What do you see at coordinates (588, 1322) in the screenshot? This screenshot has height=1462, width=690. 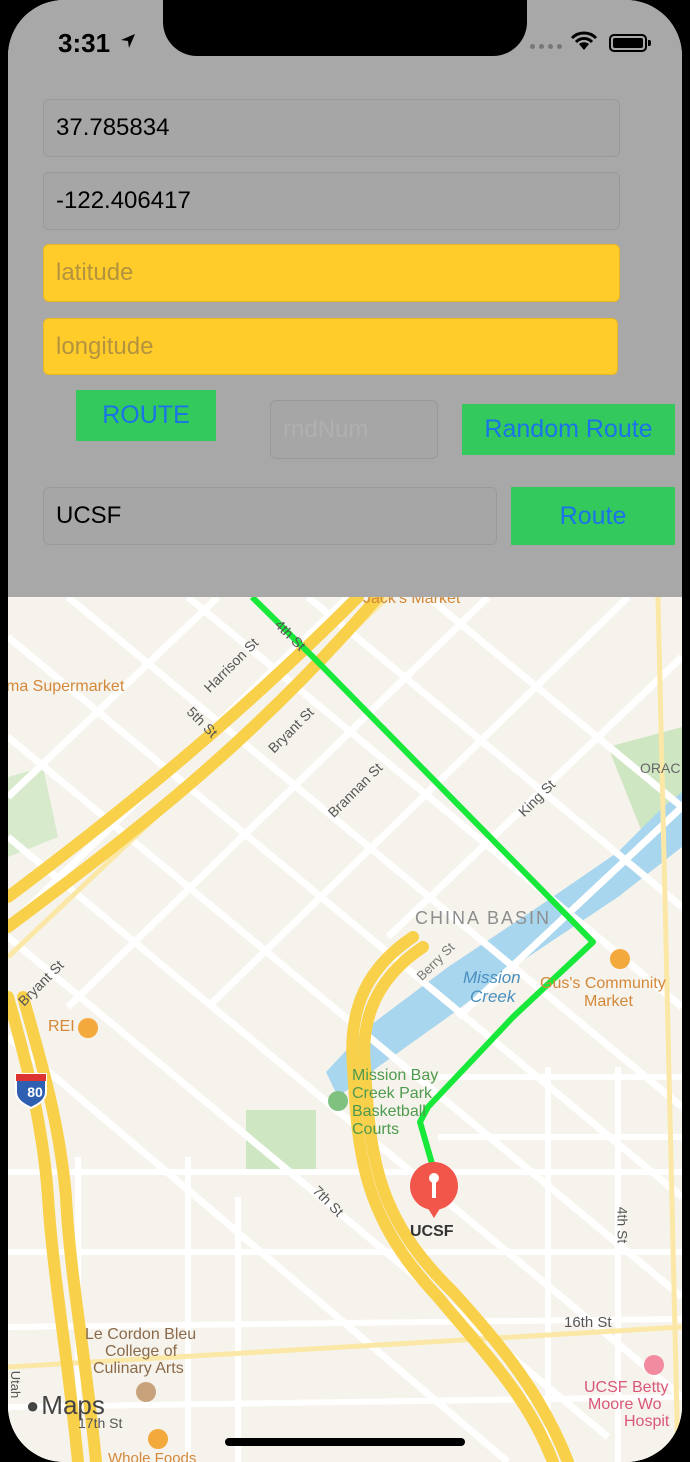 I see `street-16th: 16th St` at bounding box center [588, 1322].